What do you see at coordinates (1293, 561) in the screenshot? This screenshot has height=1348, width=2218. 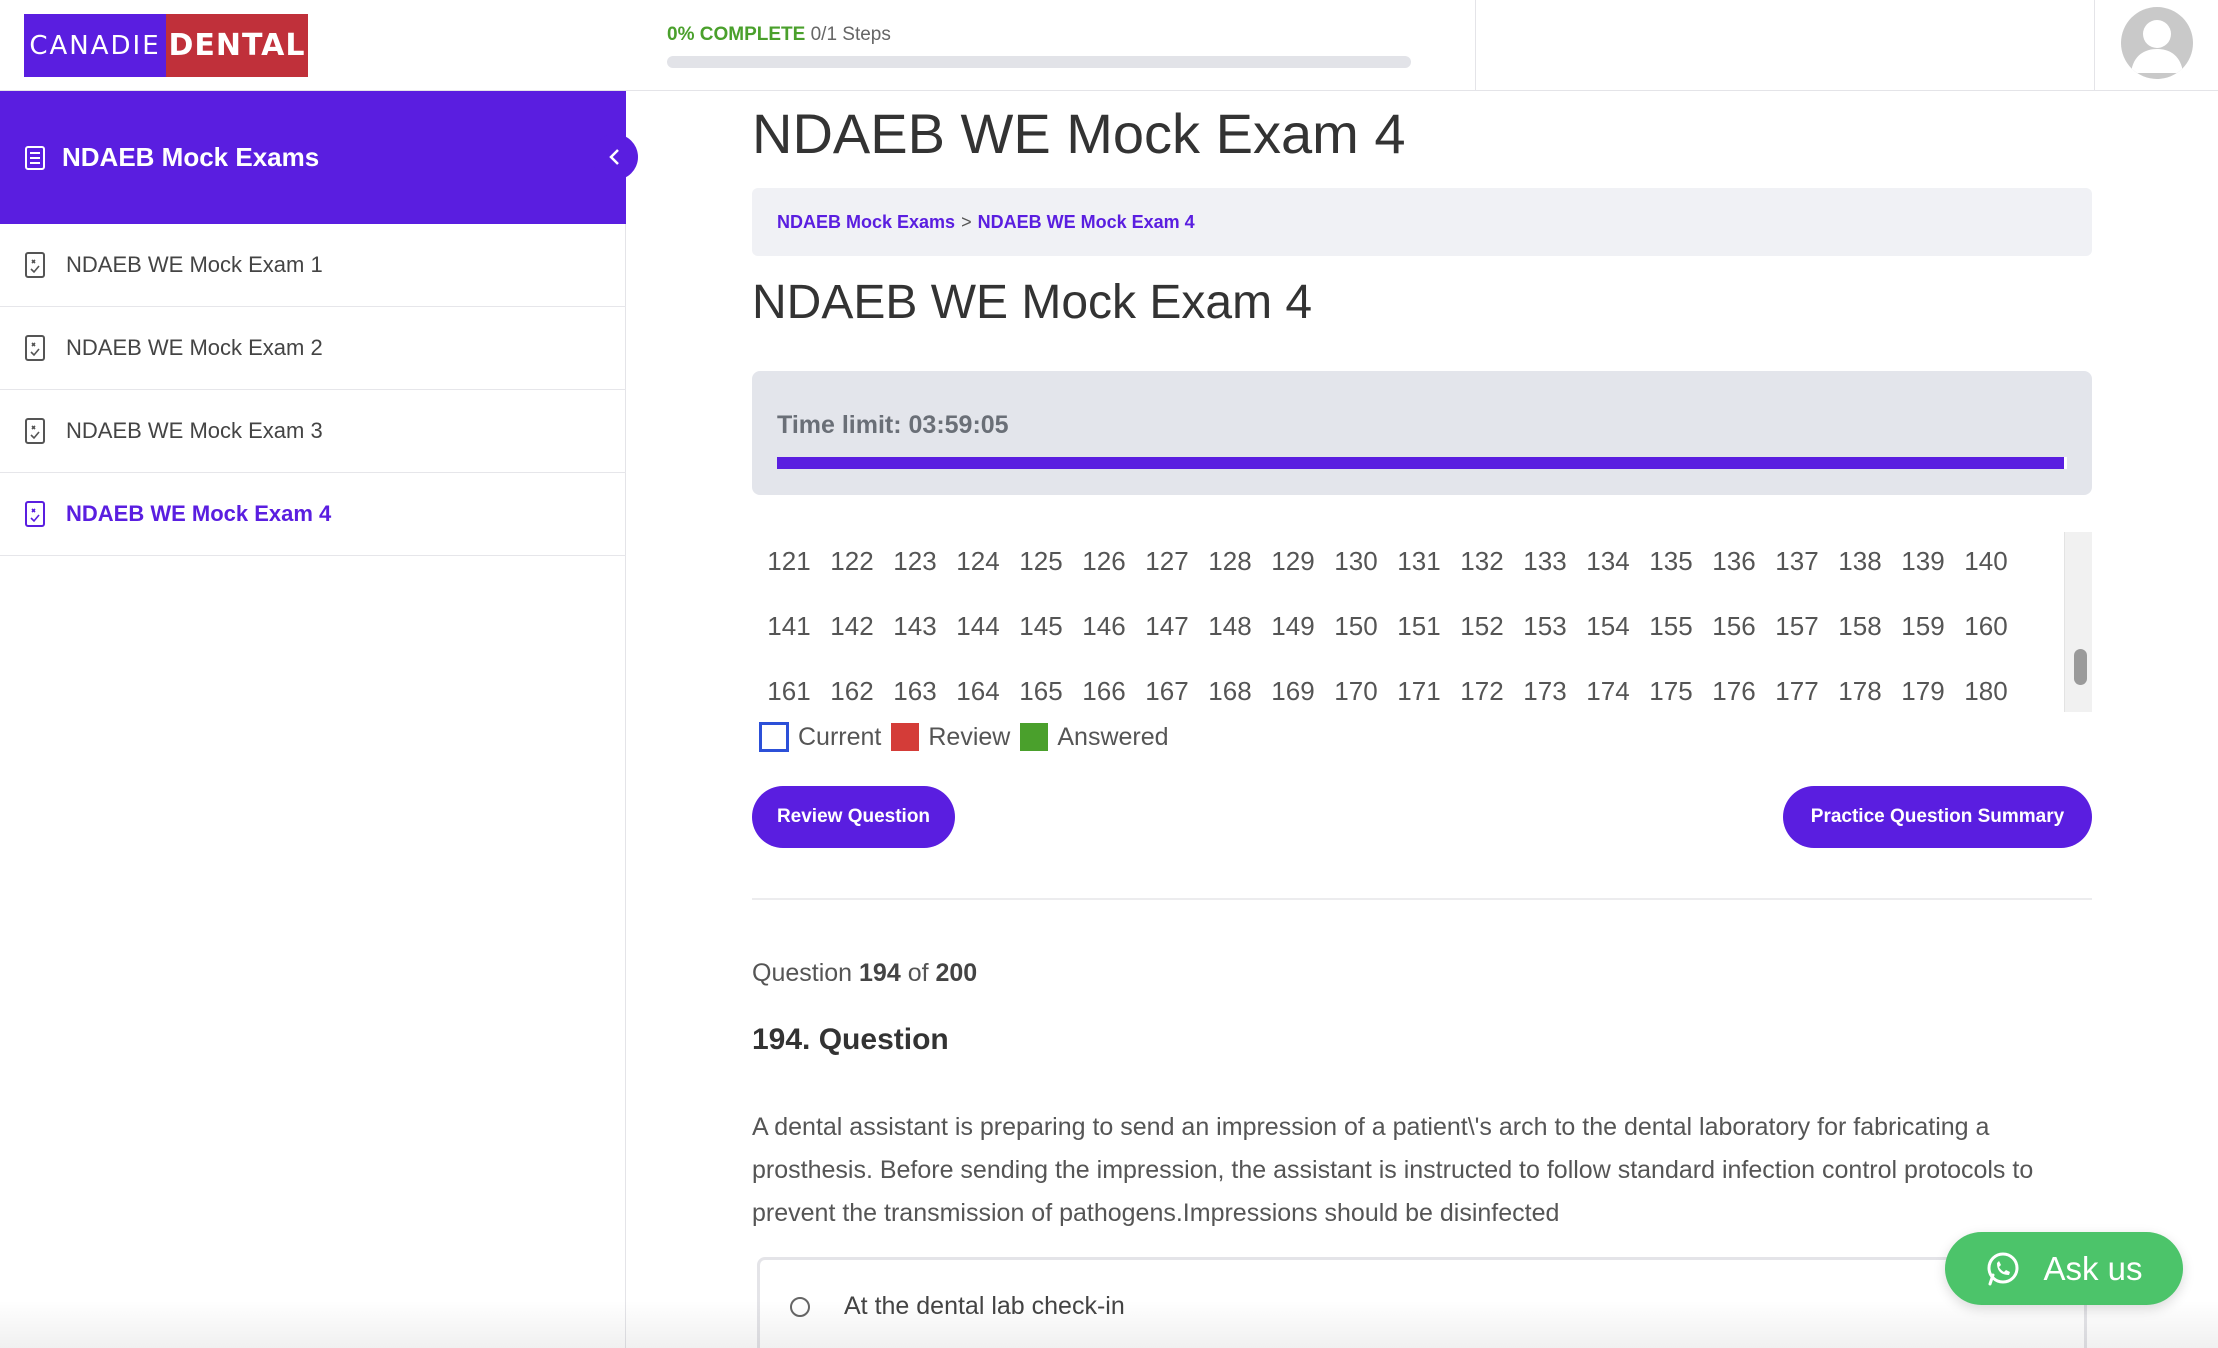 I see `question-number-button: 129` at bounding box center [1293, 561].